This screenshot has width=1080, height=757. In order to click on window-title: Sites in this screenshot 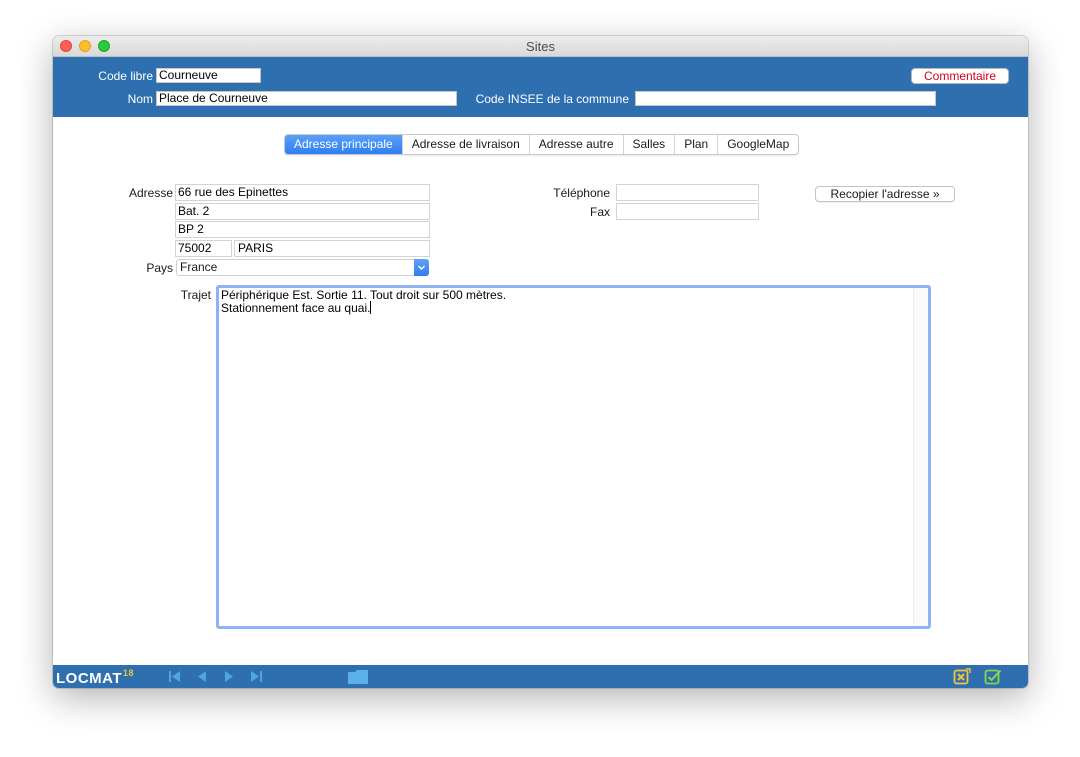, I will do `click(540, 46)`.